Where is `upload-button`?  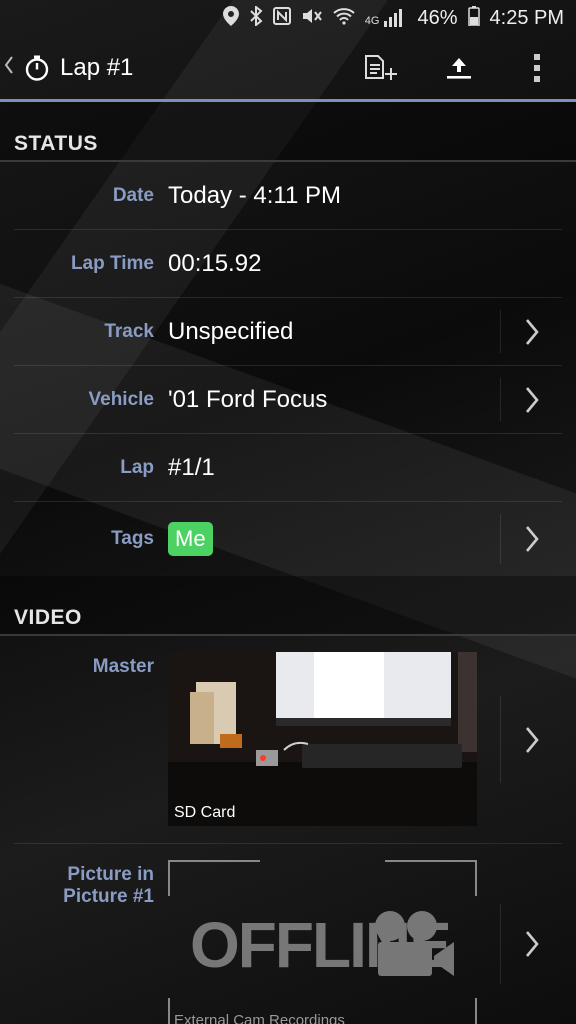
upload-button is located at coordinates (459, 68).